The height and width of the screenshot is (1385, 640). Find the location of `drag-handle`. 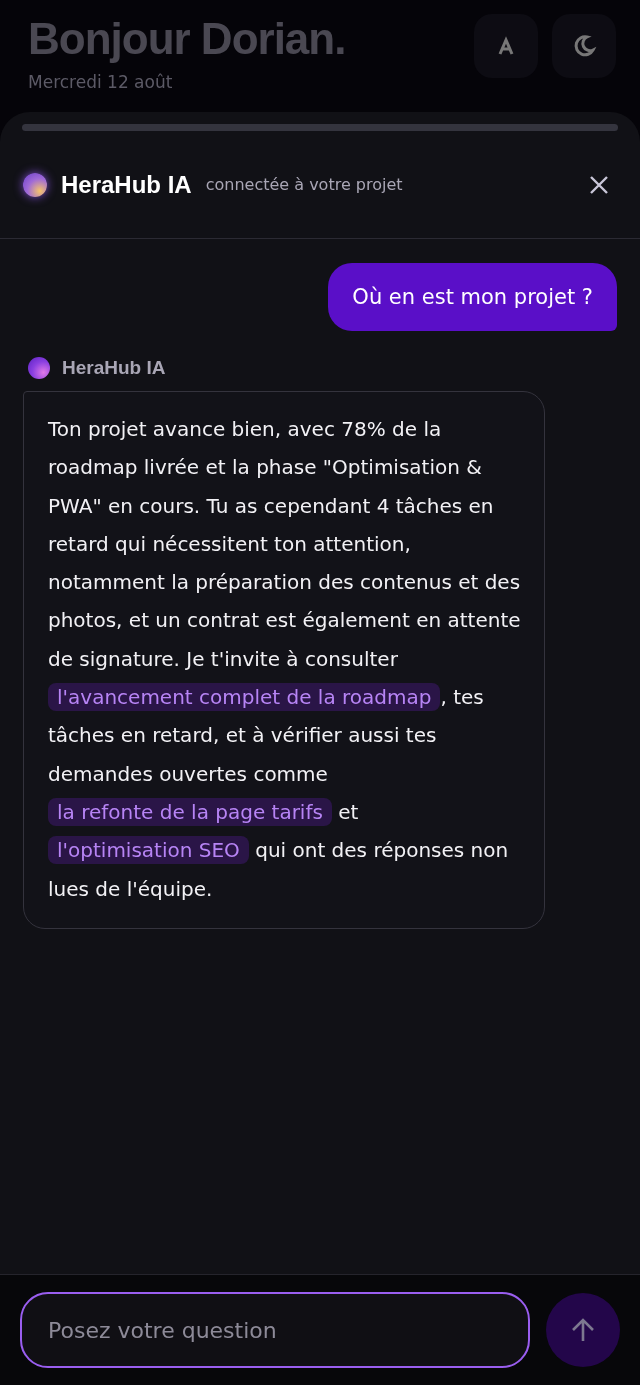

drag-handle is located at coordinates (320, 127).